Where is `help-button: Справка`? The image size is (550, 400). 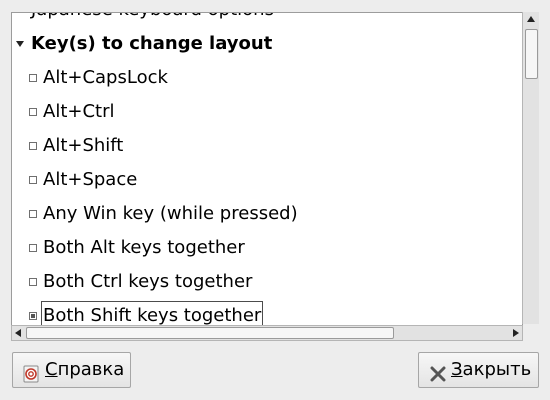
help-button: Справка is located at coordinates (71, 370).